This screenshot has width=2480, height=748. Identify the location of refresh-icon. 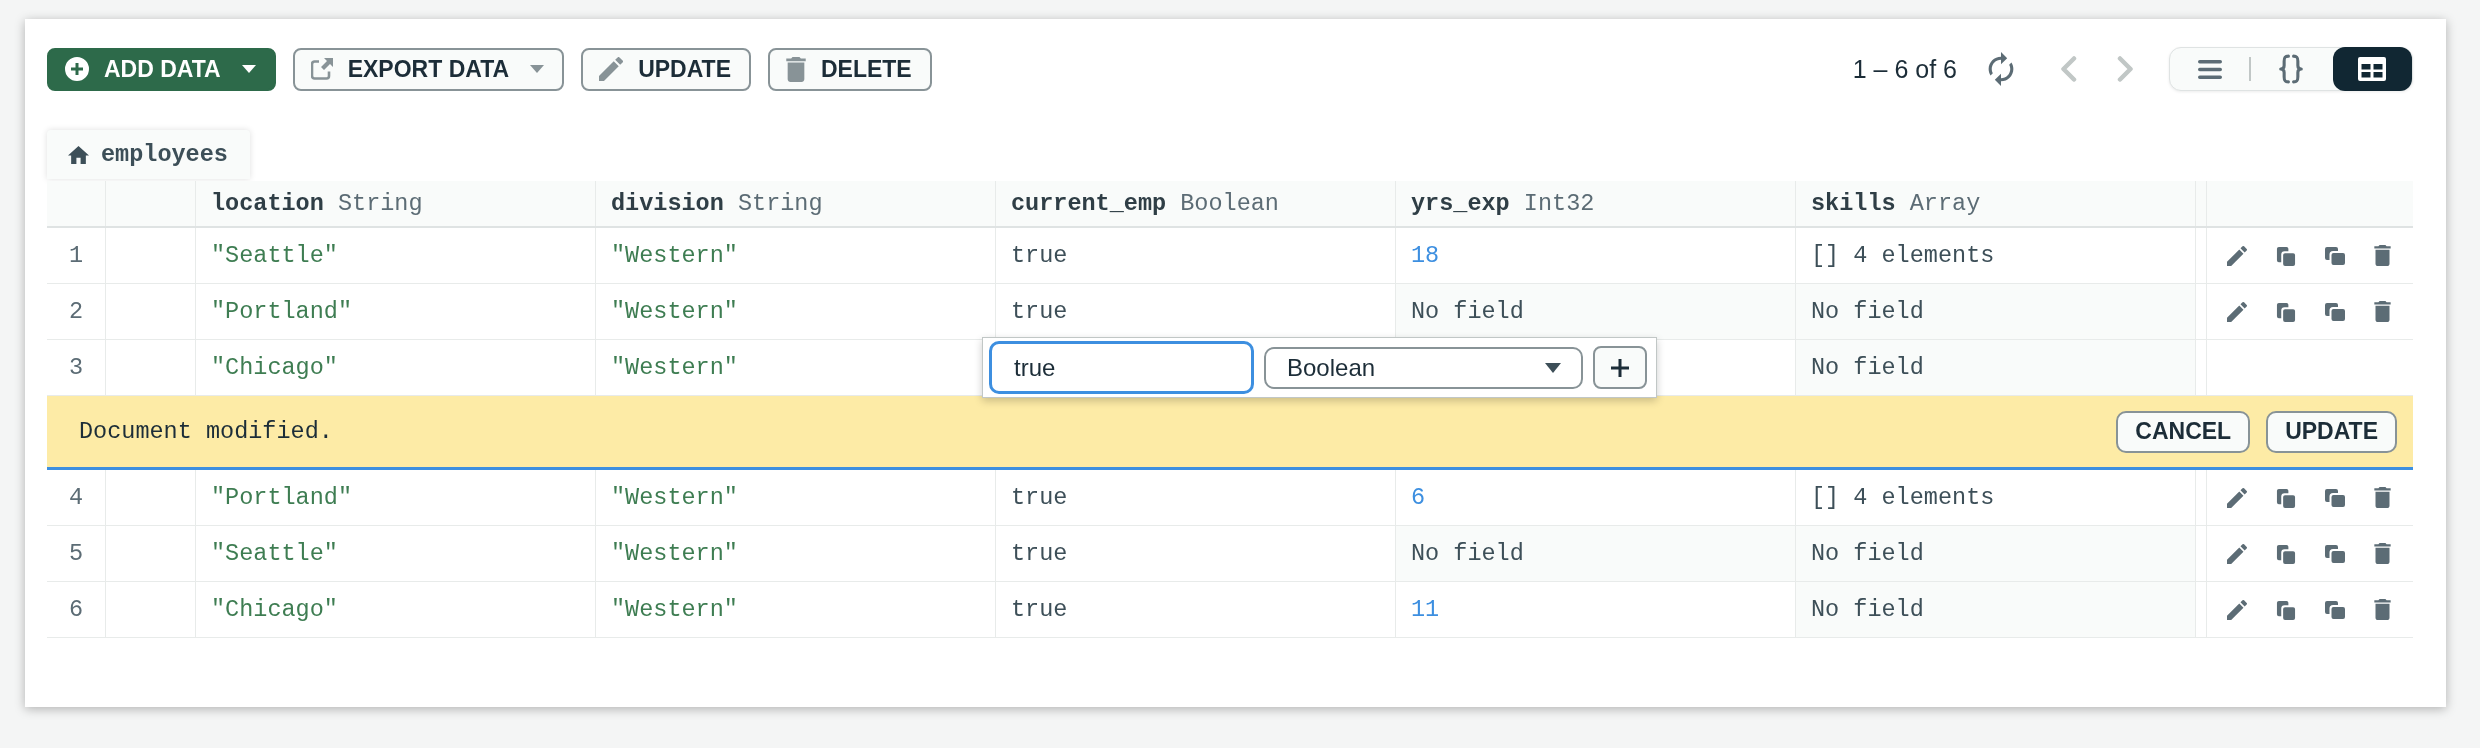
(2001, 69).